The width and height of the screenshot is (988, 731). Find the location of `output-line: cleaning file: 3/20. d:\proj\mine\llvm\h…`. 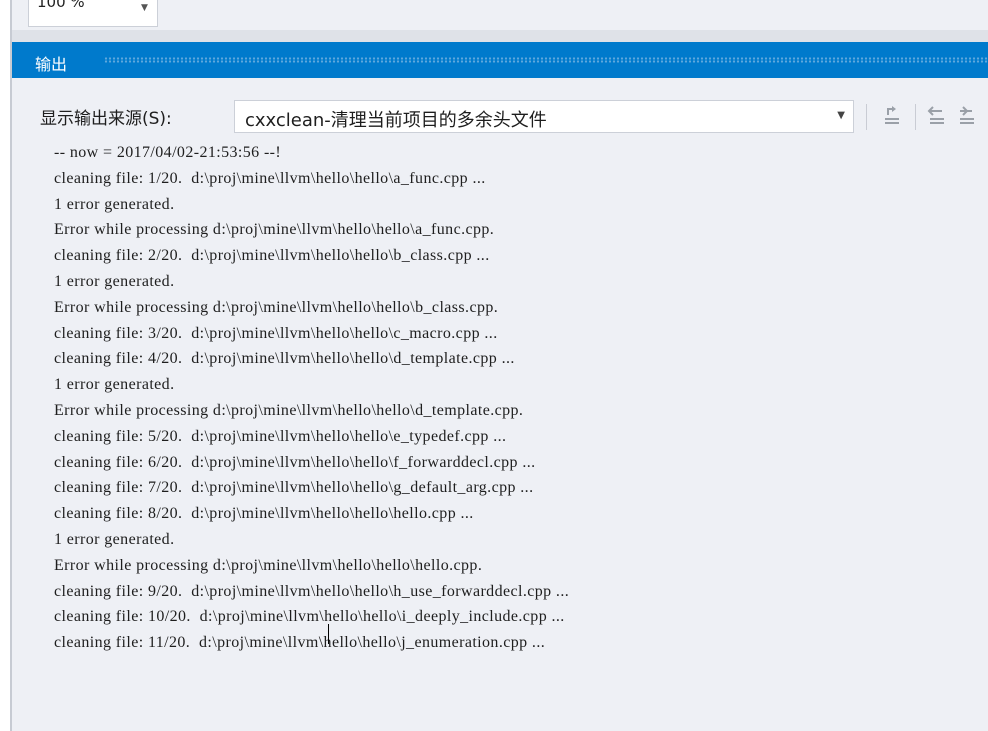

output-line: cleaning file: 3/20. d:\proj\mine\llvm\h… is located at coordinates (276, 333).